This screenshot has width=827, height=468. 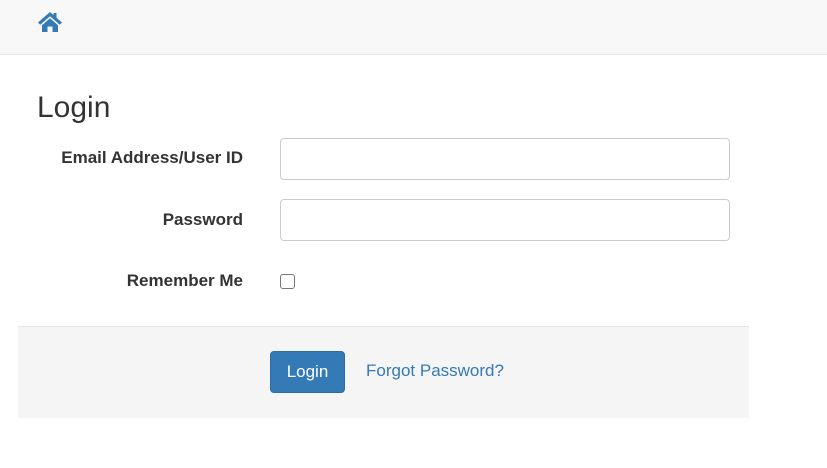 What do you see at coordinates (435, 371) in the screenshot?
I see `forgot-password-link: Forgot Password?` at bounding box center [435, 371].